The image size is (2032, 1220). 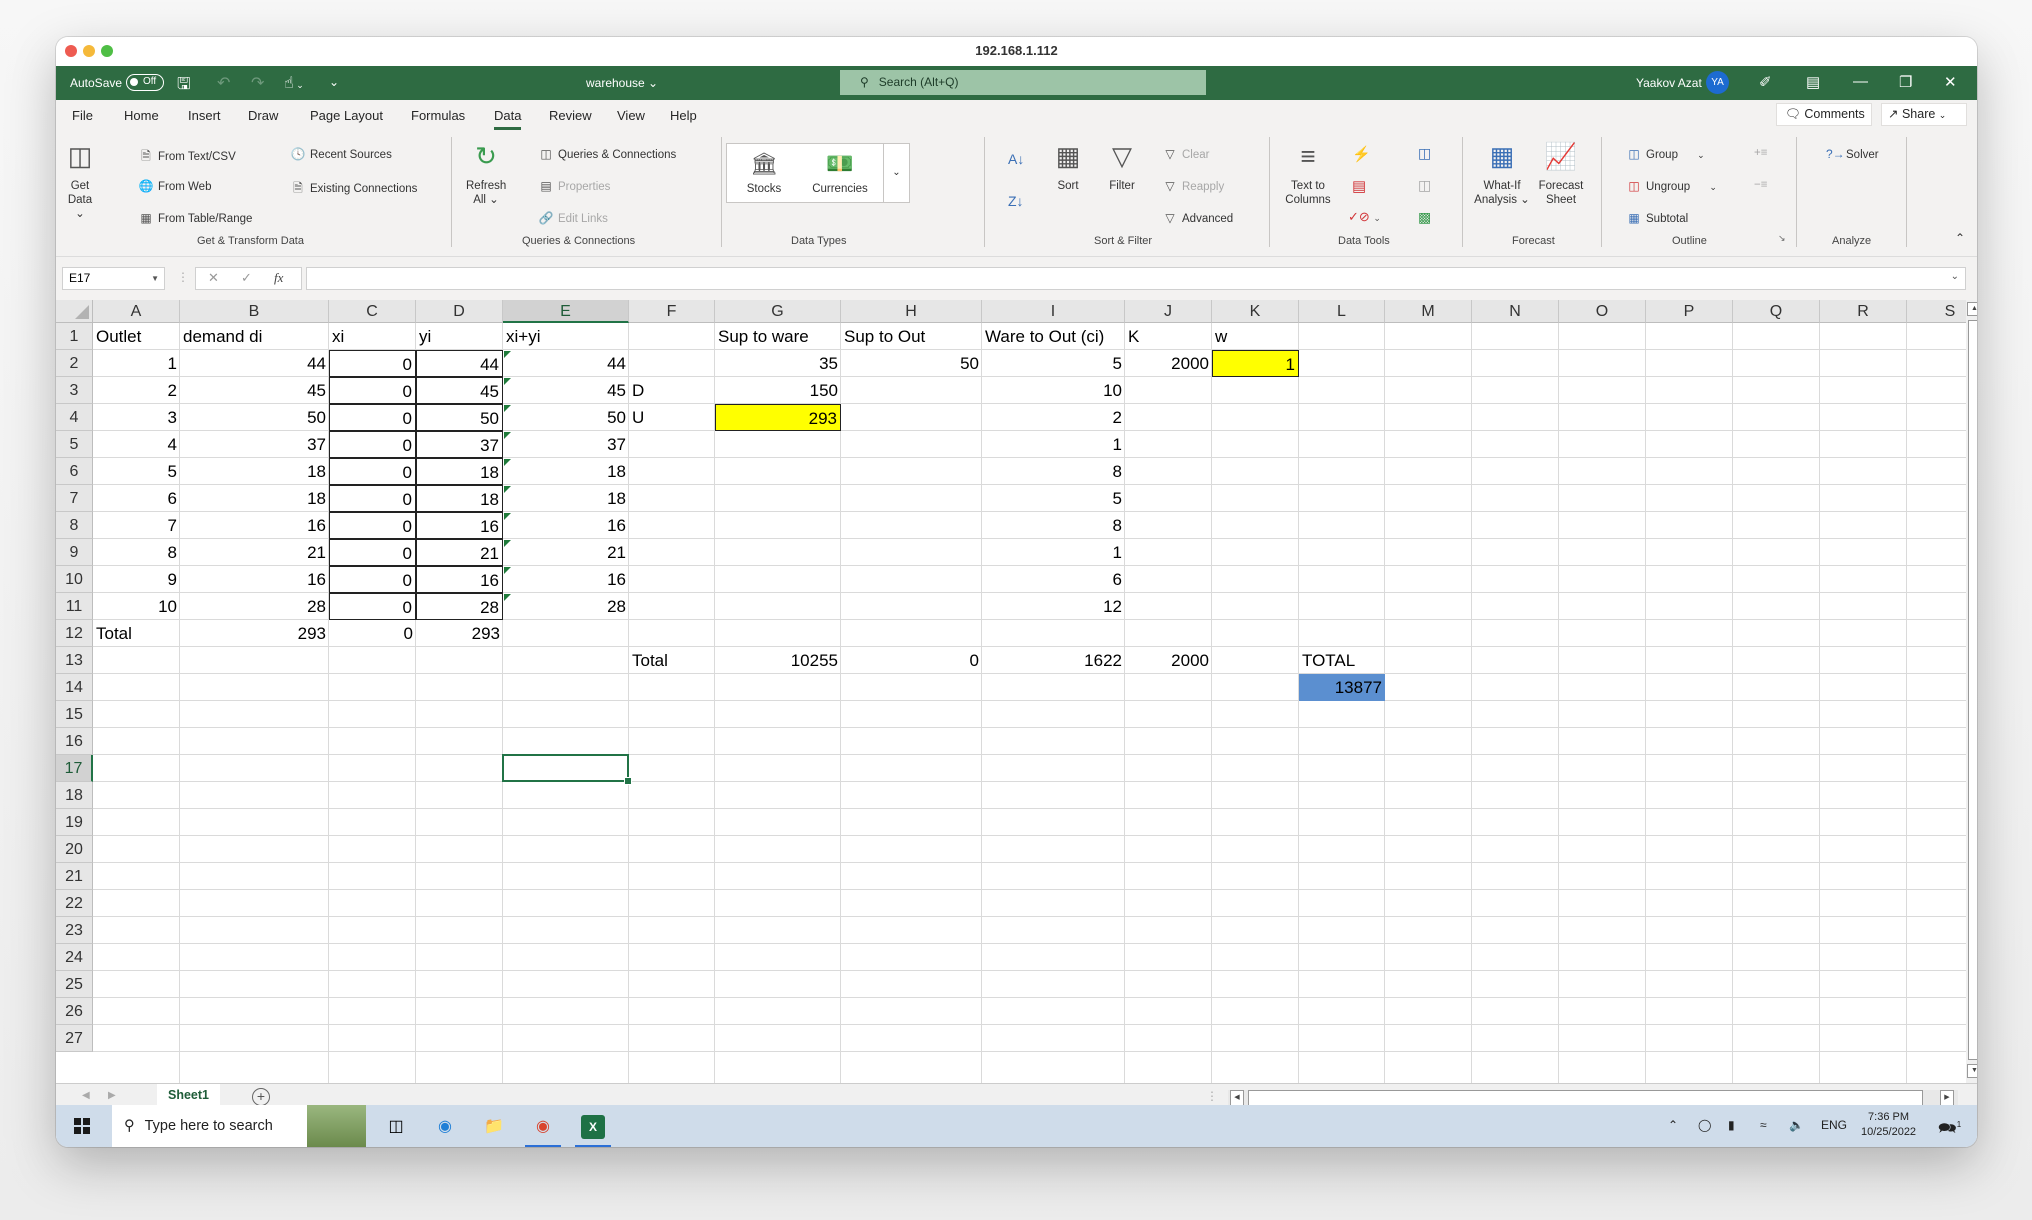 I want to click on sort-descending-button: Z↓, so click(x=1016, y=201).